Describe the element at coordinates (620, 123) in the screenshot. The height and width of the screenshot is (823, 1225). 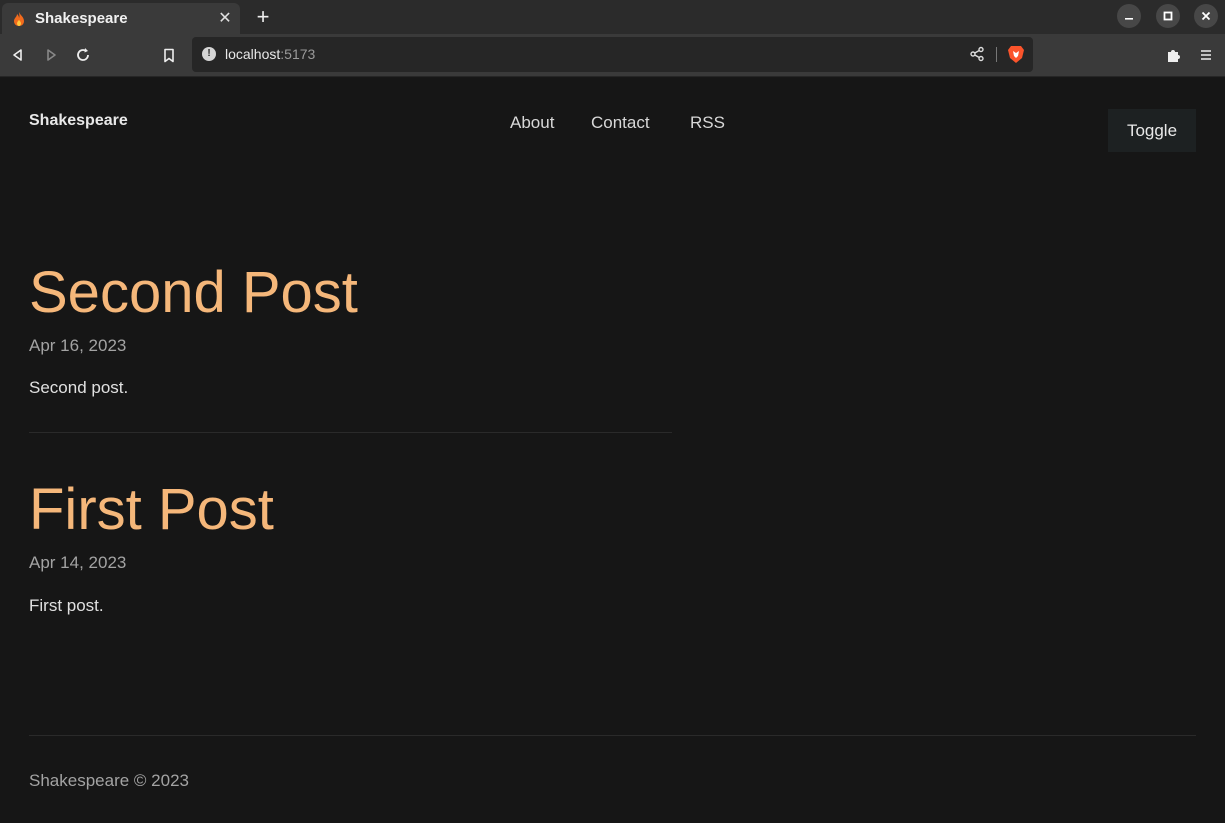
I see `nav-contact-link: Contact` at that location.